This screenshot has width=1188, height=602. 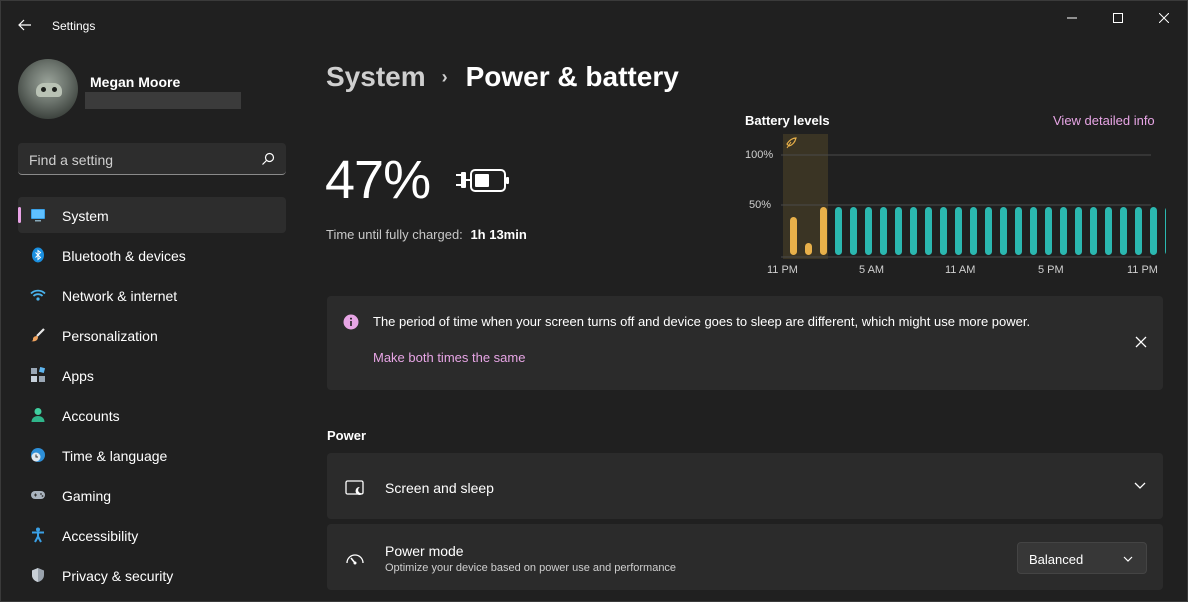 I want to click on sidebar-item-label: Accounts, so click(x=91, y=416).